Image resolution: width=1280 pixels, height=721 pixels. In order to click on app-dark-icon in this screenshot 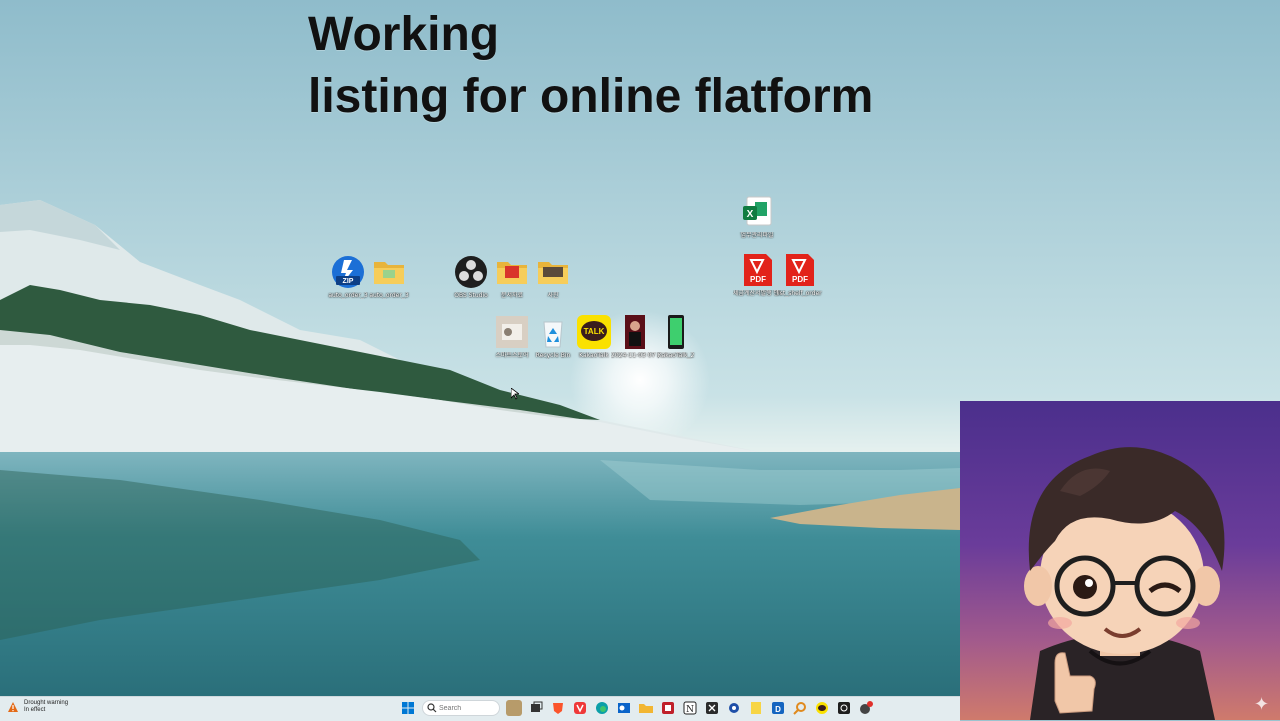, I will do `click(712, 708)`.